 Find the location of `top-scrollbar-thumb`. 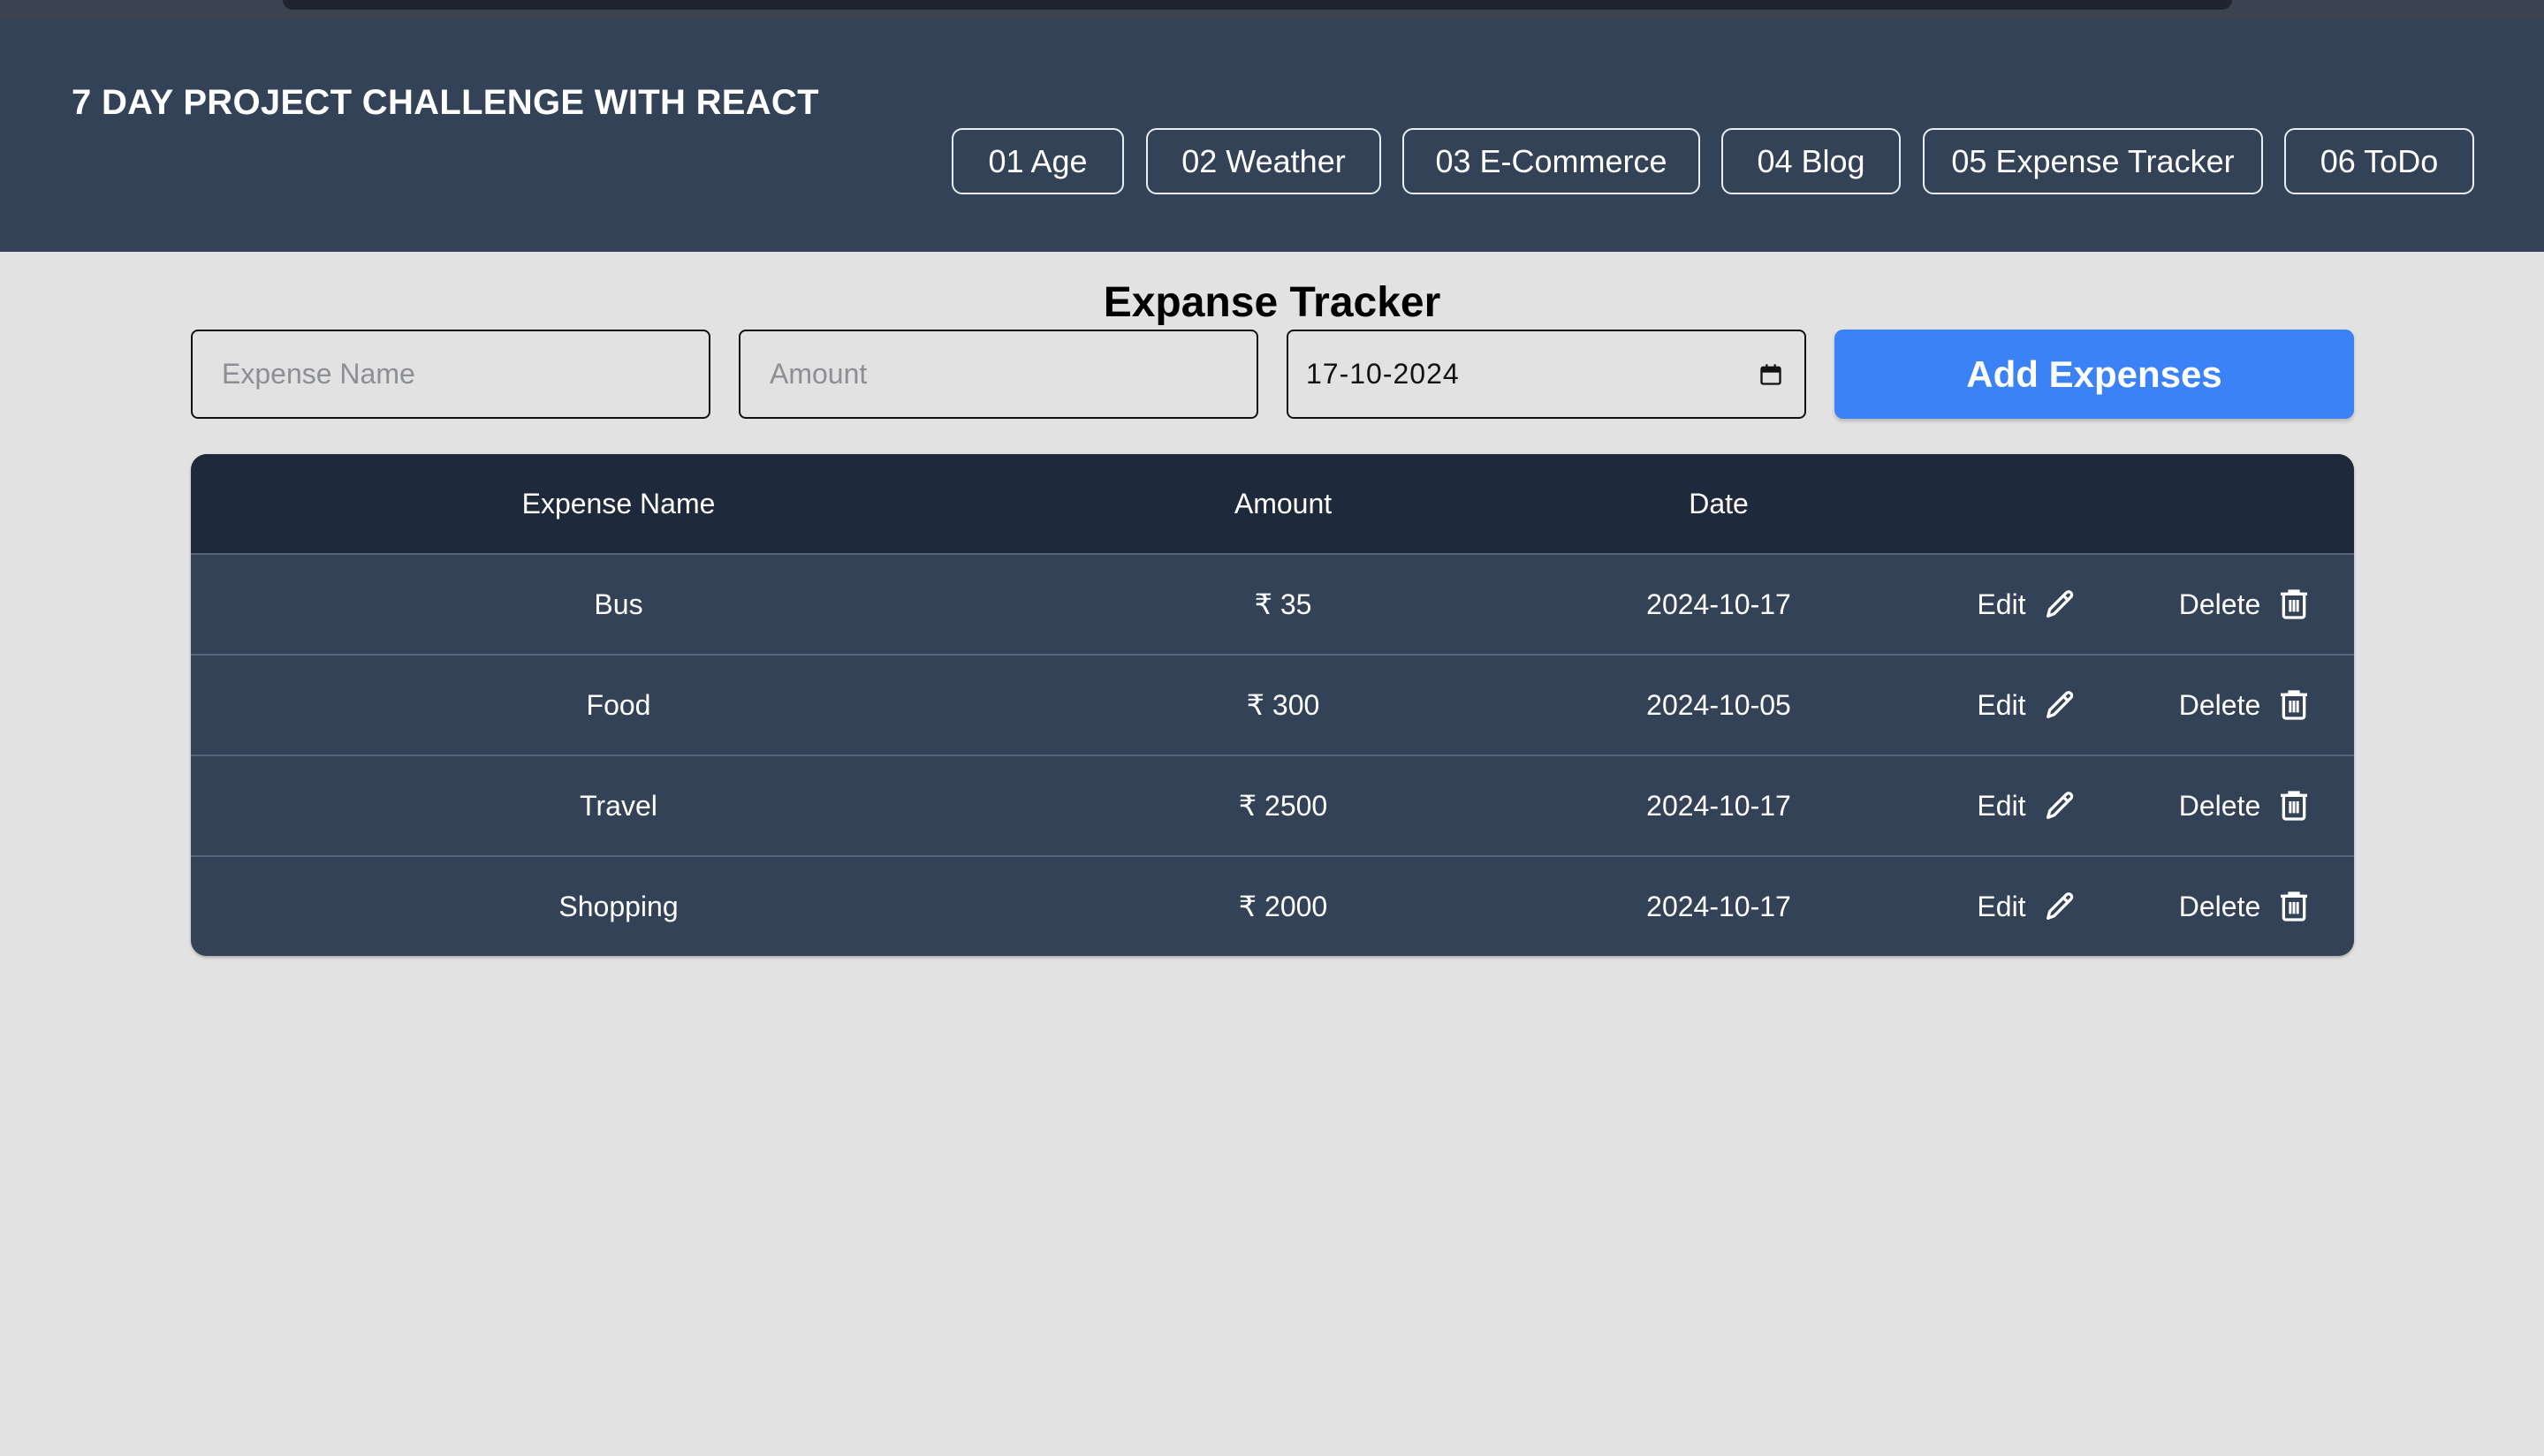

top-scrollbar-thumb is located at coordinates (1257, 5).